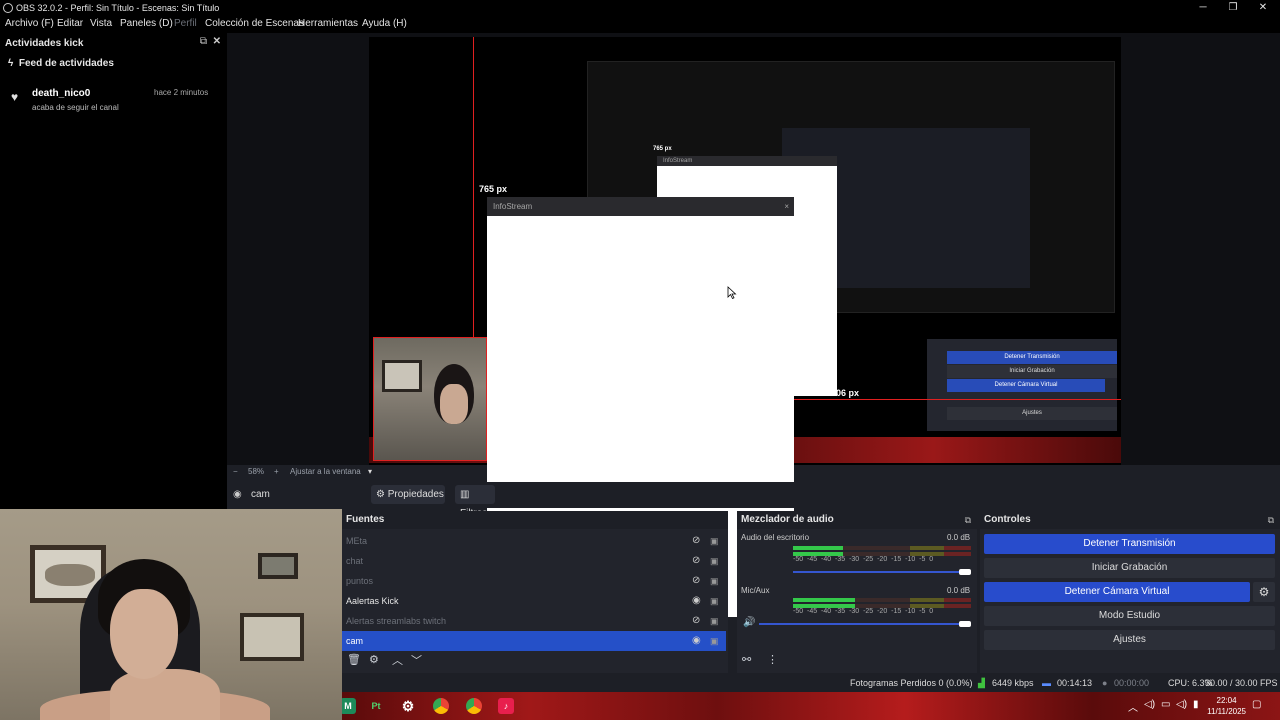 The image size is (1280, 720). Describe the element at coordinates (254, 23) in the screenshot. I see `menu-coleccion-escenas: Colección de Escenas` at that location.